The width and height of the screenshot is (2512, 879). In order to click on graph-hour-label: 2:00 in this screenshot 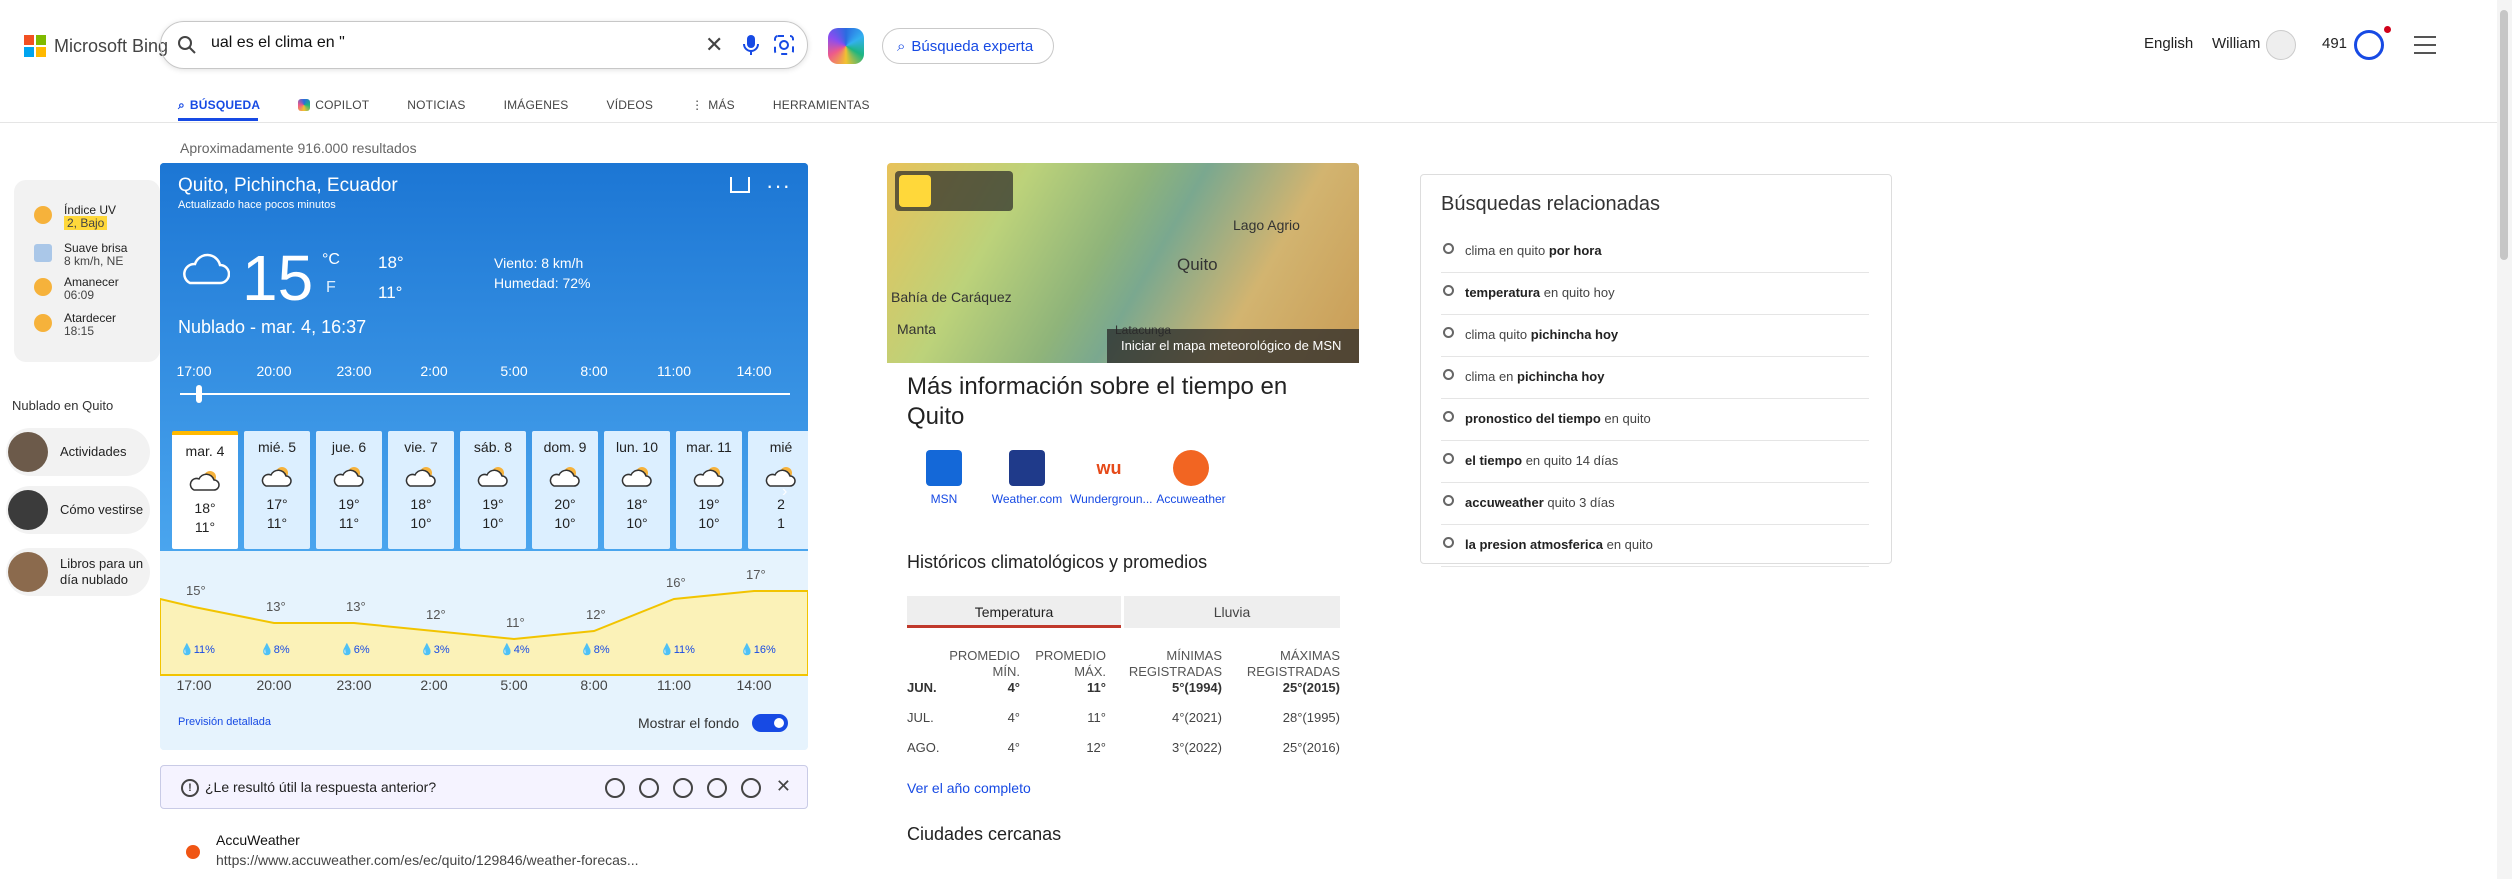, I will do `click(434, 685)`.